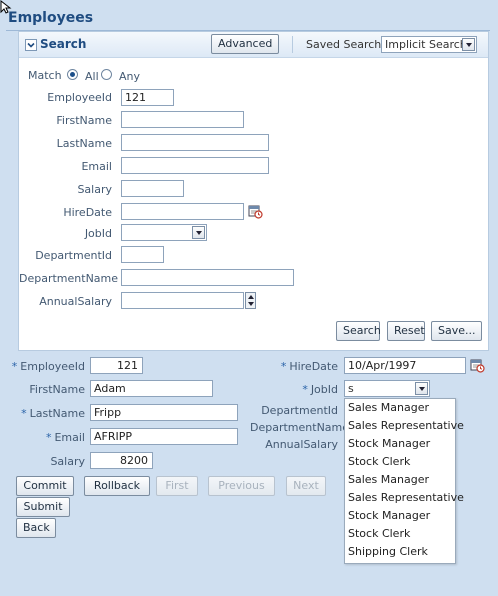 This screenshot has width=498, height=596. What do you see at coordinates (69, 437) in the screenshot?
I see `email-label-text: Email` at bounding box center [69, 437].